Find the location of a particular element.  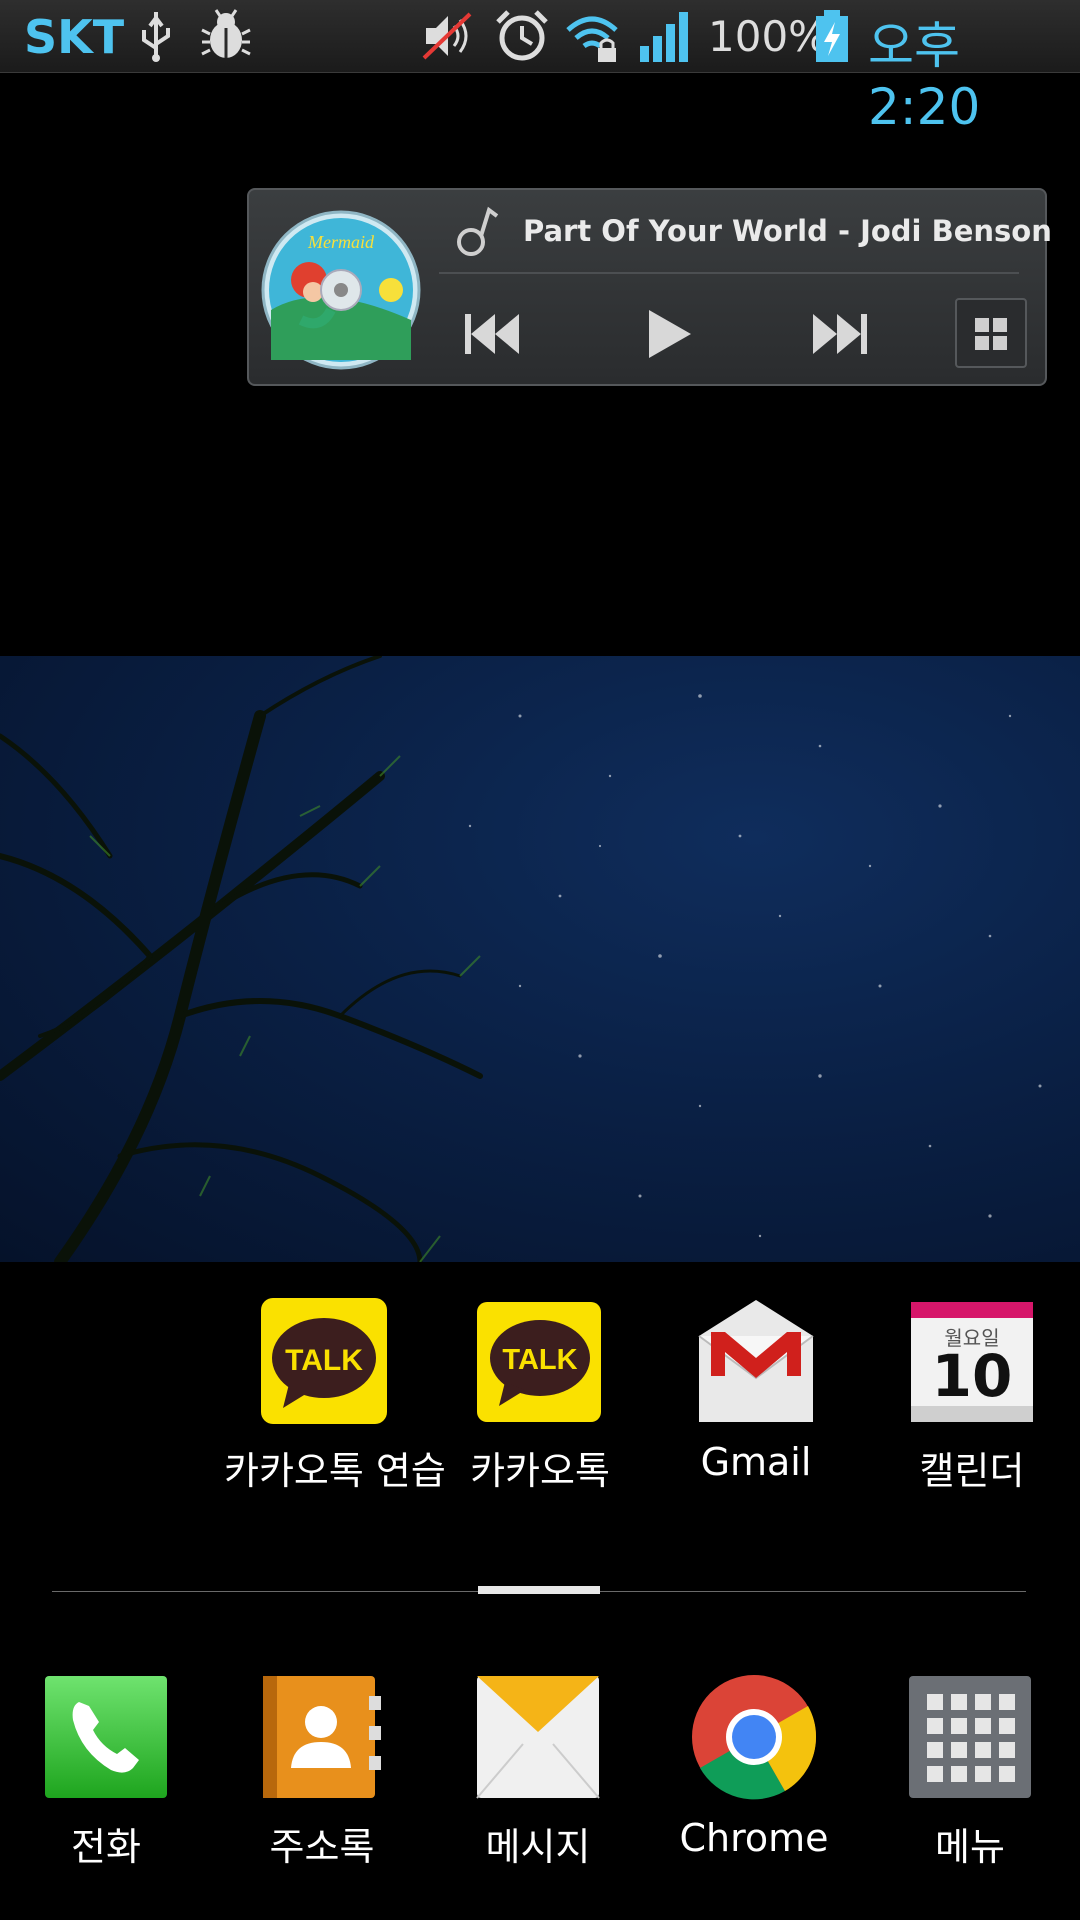

alarm-icon is located at coordinates (522, 35).